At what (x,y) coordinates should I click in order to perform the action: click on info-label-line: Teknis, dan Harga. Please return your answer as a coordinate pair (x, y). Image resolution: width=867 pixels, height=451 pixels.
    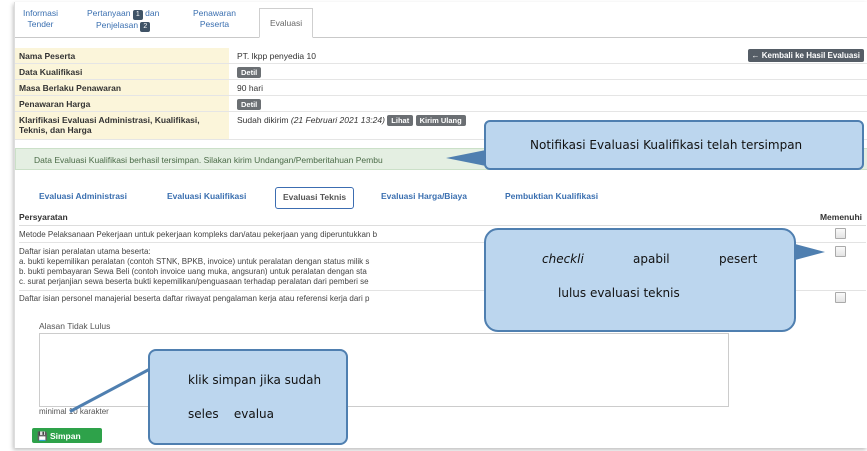
    Looking at the image, I should click on (55, 130).